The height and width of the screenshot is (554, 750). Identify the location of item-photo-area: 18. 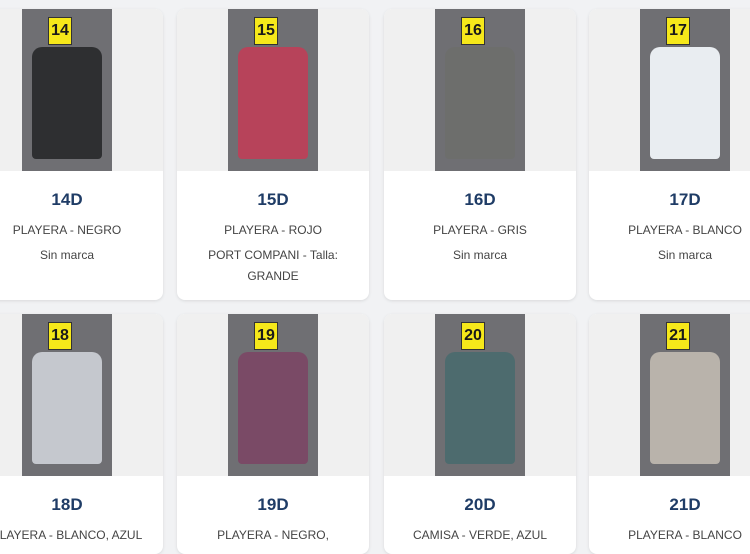
(81, 395).